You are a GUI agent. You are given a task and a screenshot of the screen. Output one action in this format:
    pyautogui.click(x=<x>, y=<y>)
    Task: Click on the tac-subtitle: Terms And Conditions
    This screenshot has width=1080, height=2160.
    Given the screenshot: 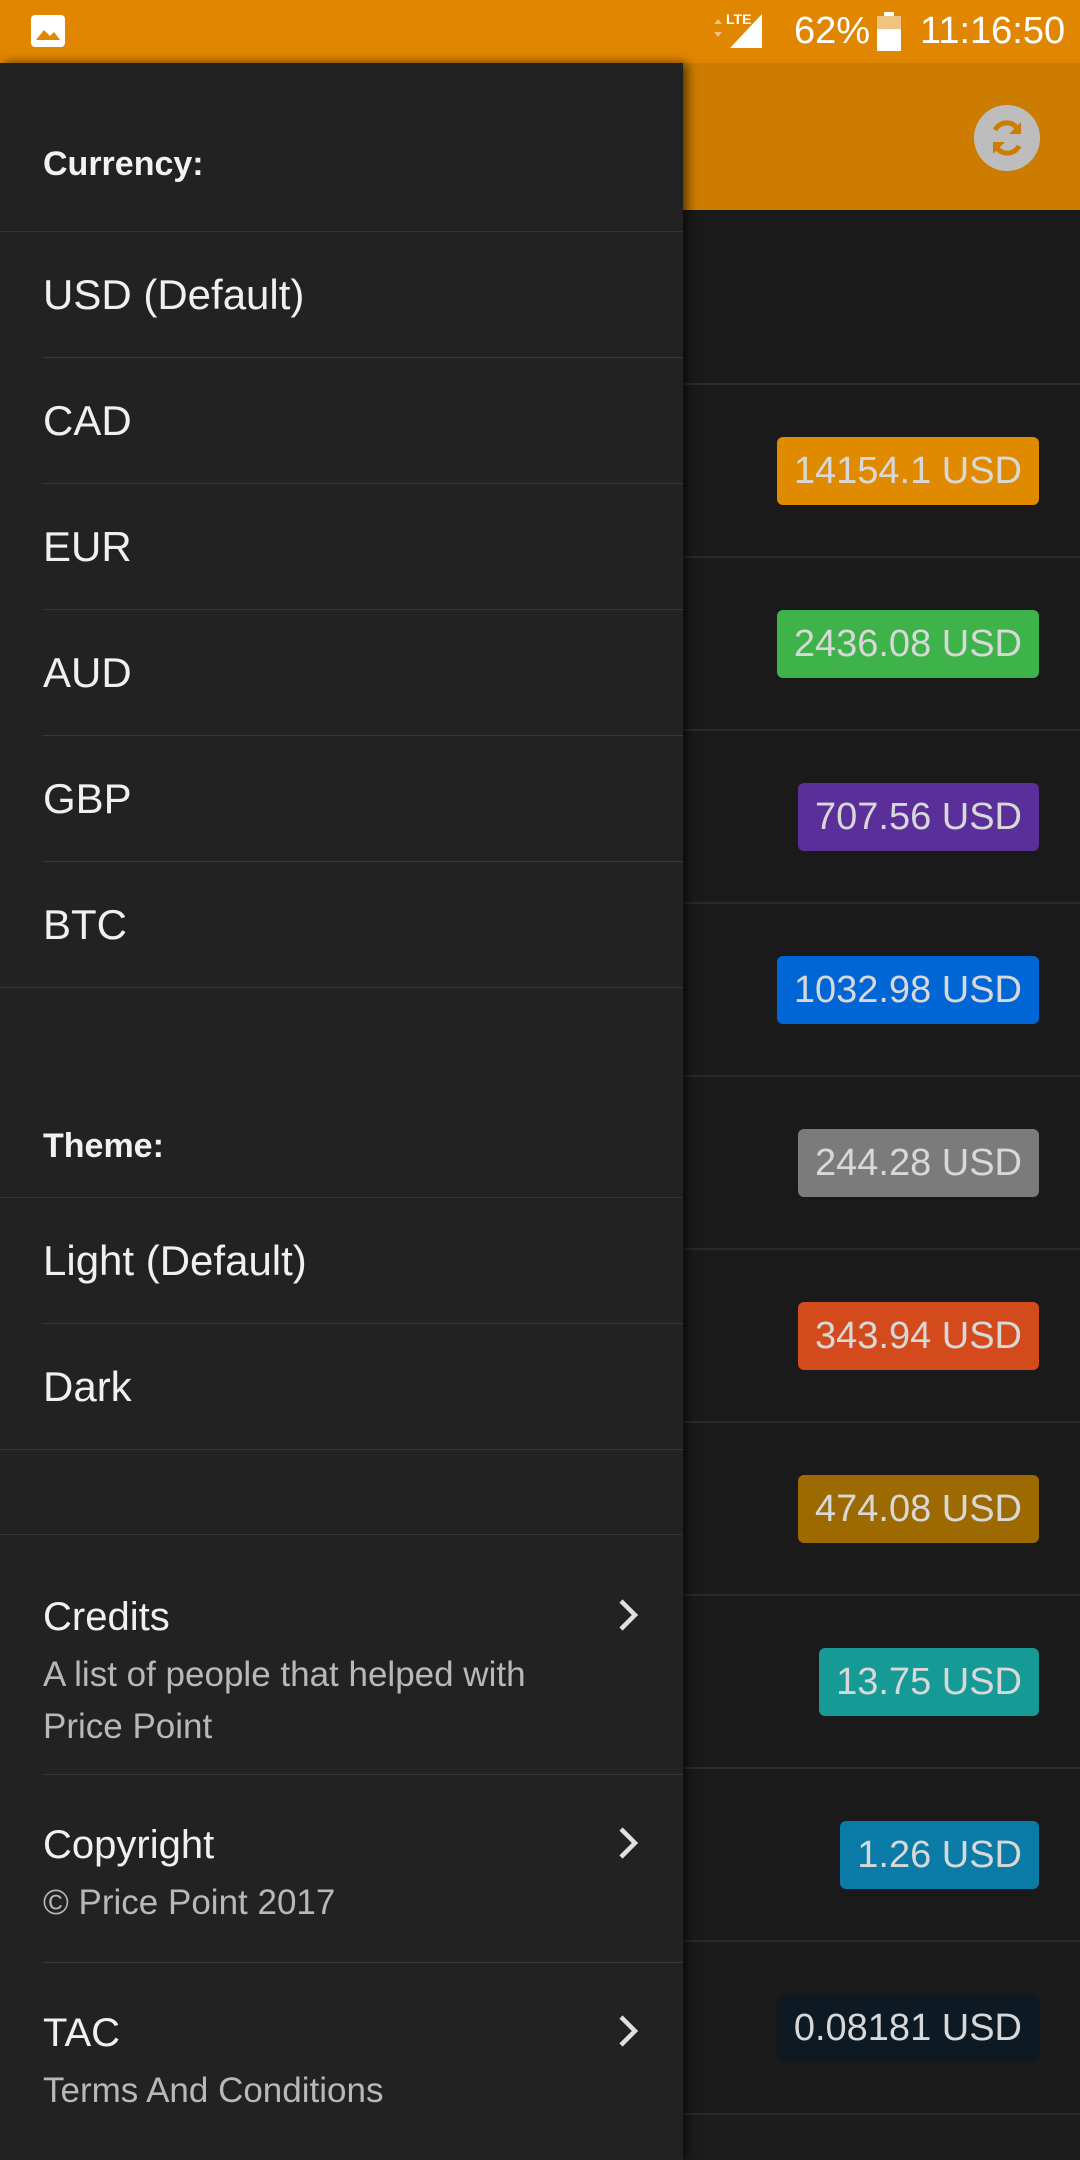 What is the action you would take?
    pyautogui.click(x=213, y=2090)
    